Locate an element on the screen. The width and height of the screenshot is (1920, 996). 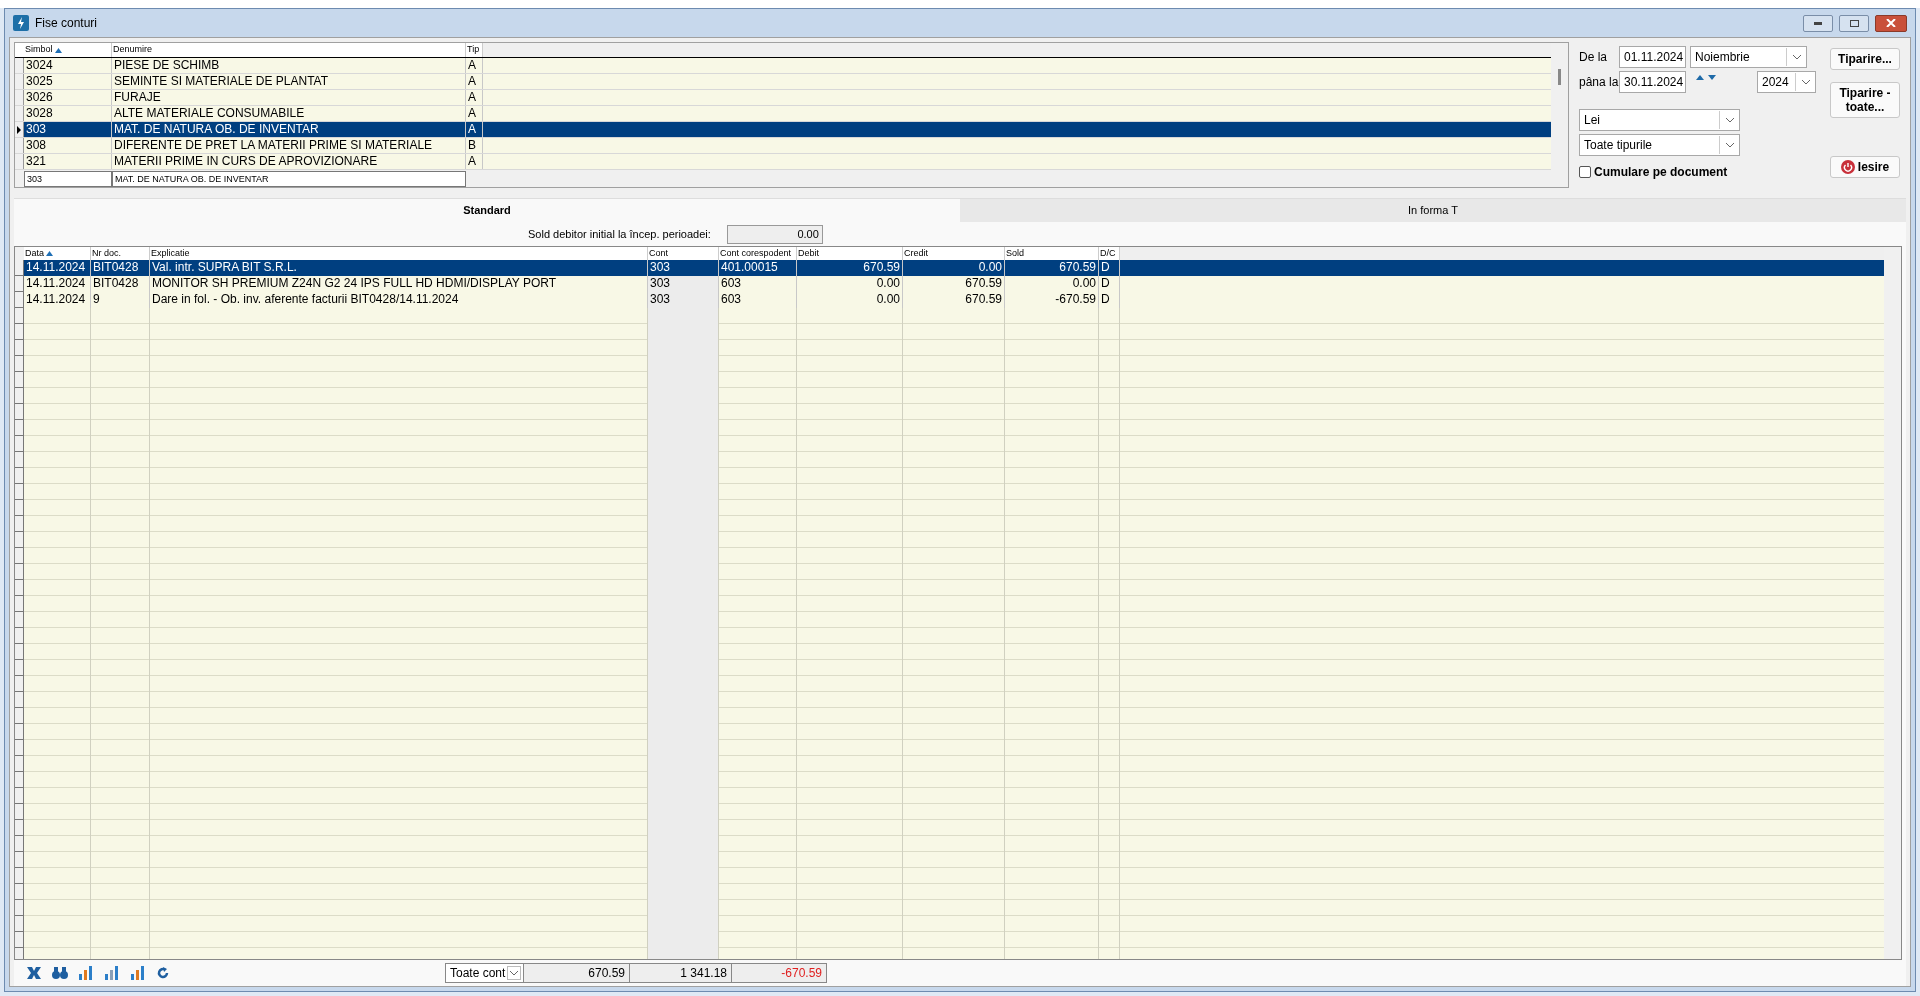
account-row: 308 DIFERENTE DE PRET LA MATERII PRIME SI MATERIALE B is located at coordinates (783, 146).